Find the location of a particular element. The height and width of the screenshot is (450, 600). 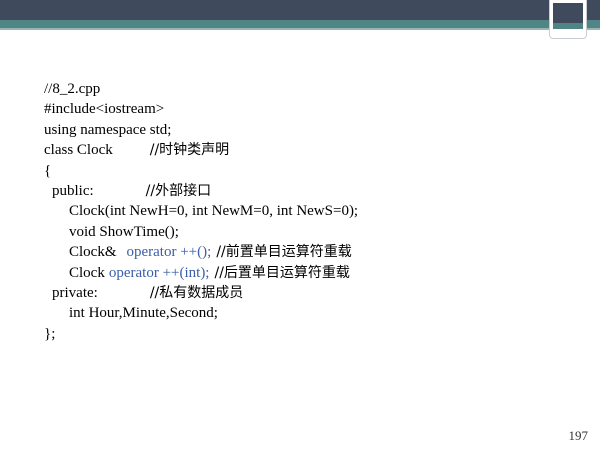

code-line-postfix-op: Clock operator ++(int);//后置单目运算符重载 is located at coordinates (201, 273).